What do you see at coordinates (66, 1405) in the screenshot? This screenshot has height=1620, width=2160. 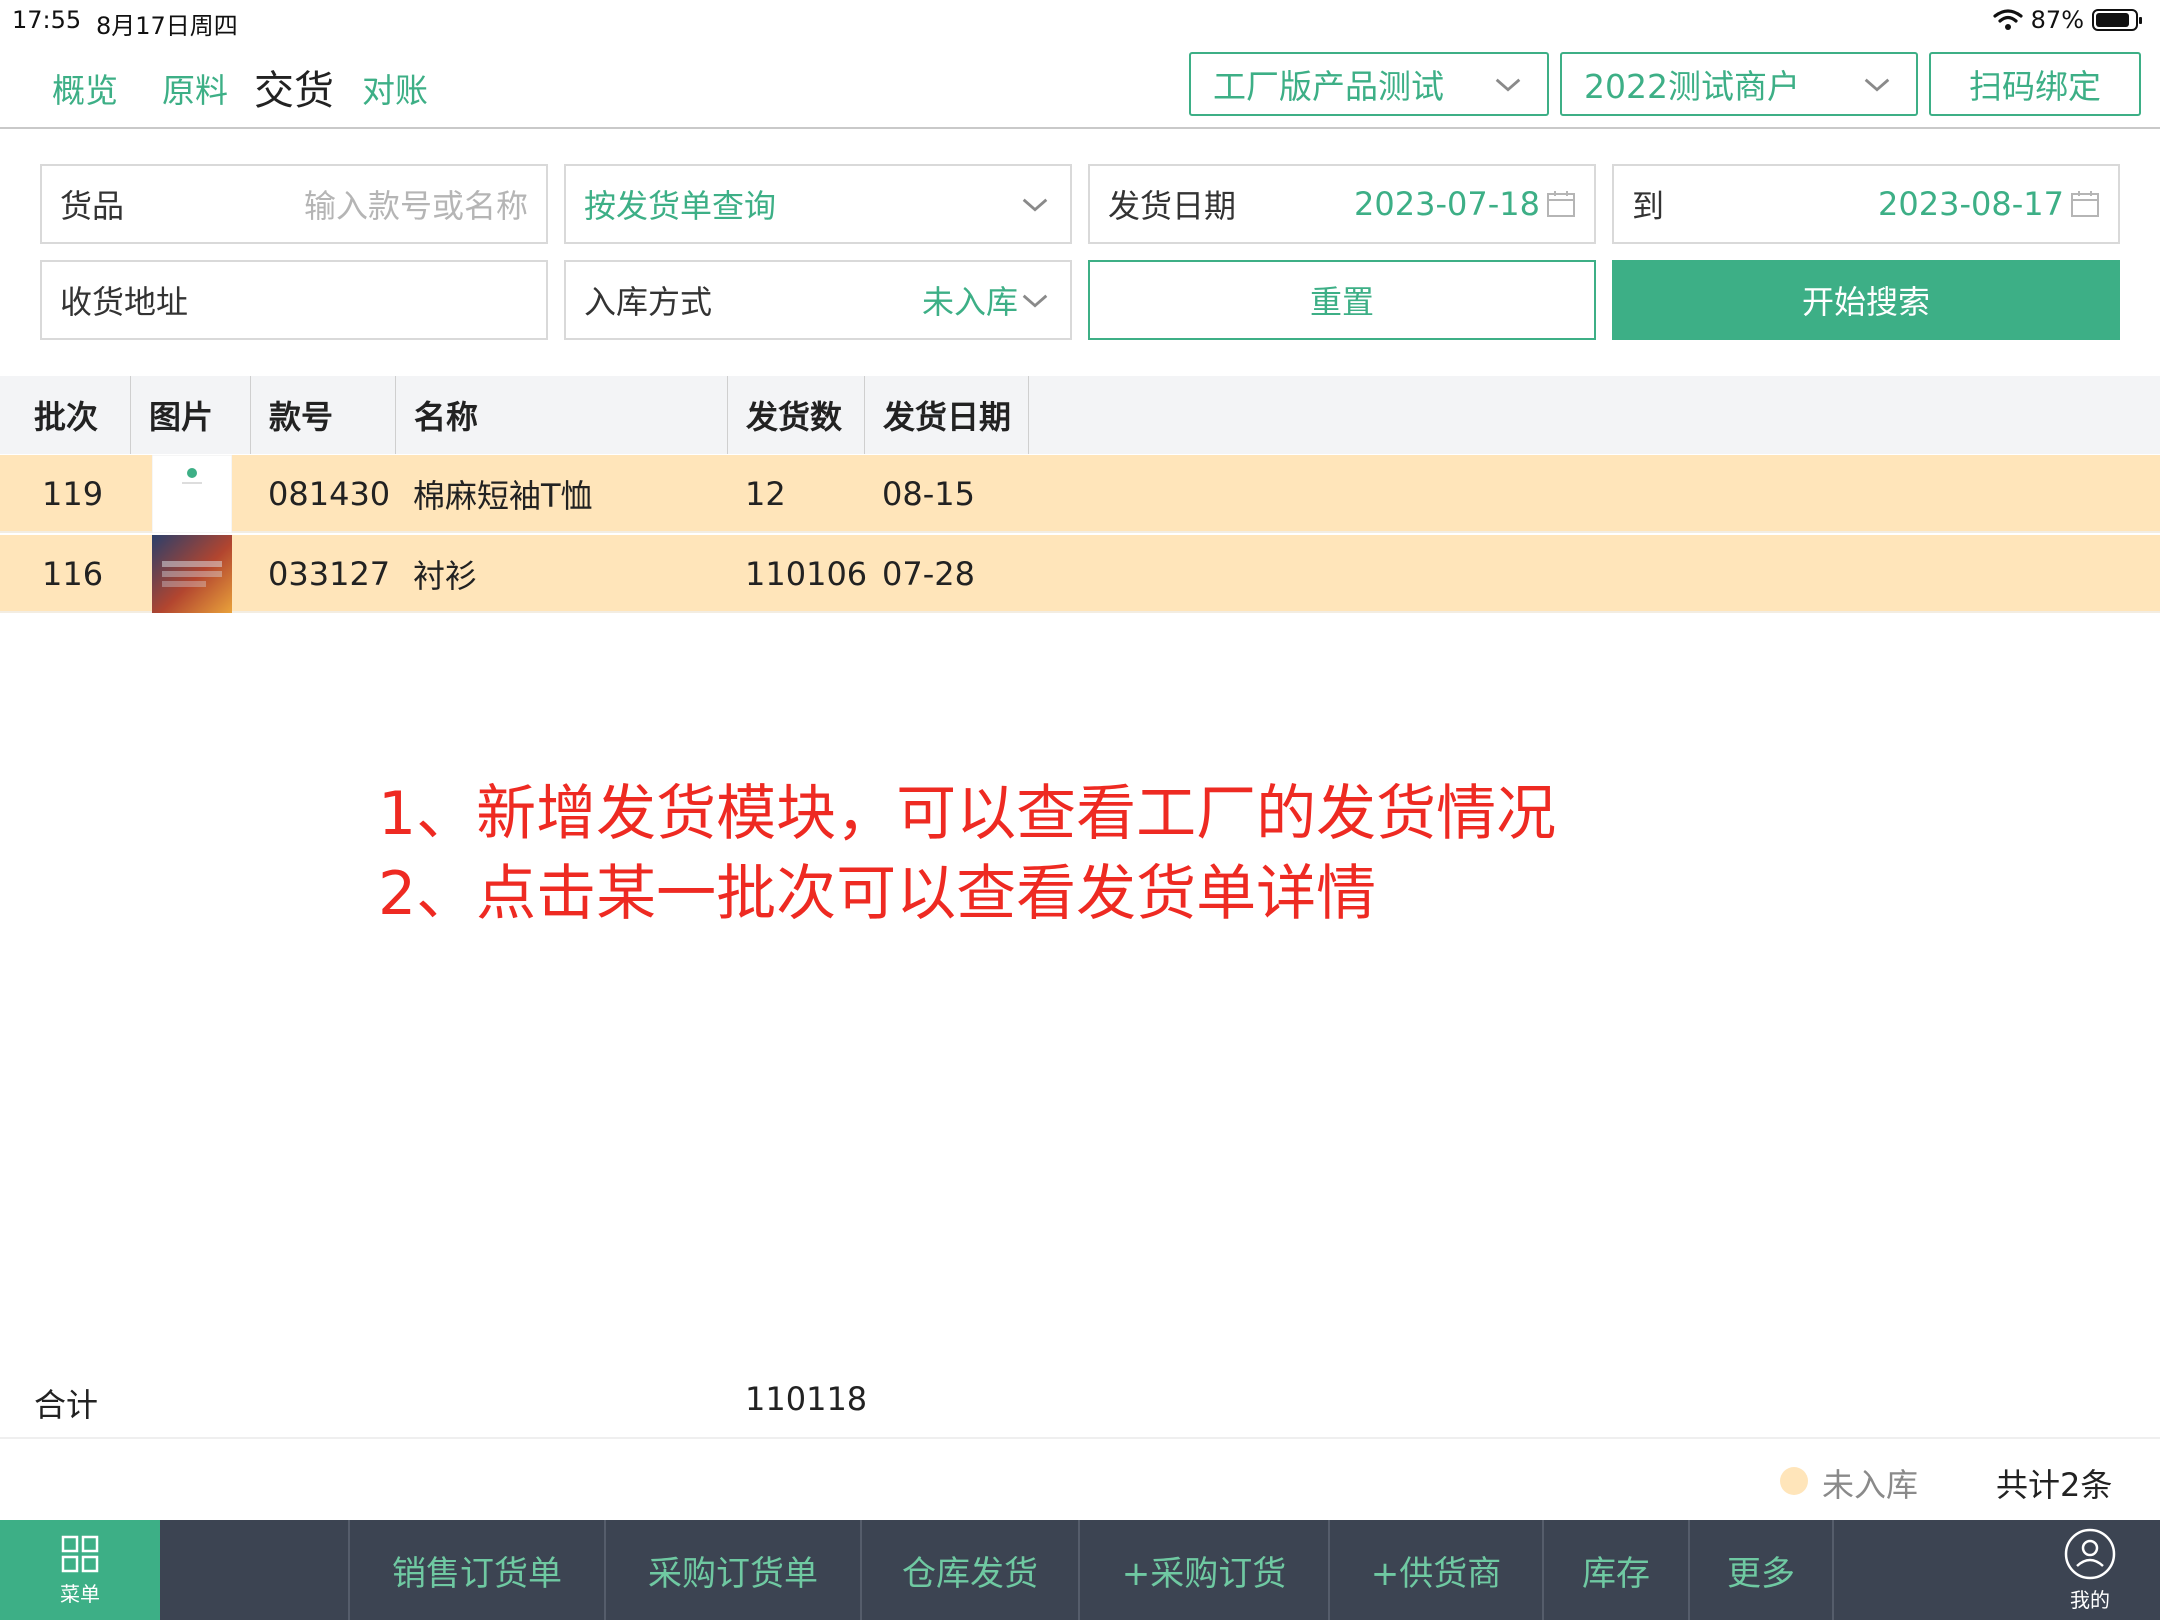 I see `total-label: 合计` at bounding box center [66, 1405].